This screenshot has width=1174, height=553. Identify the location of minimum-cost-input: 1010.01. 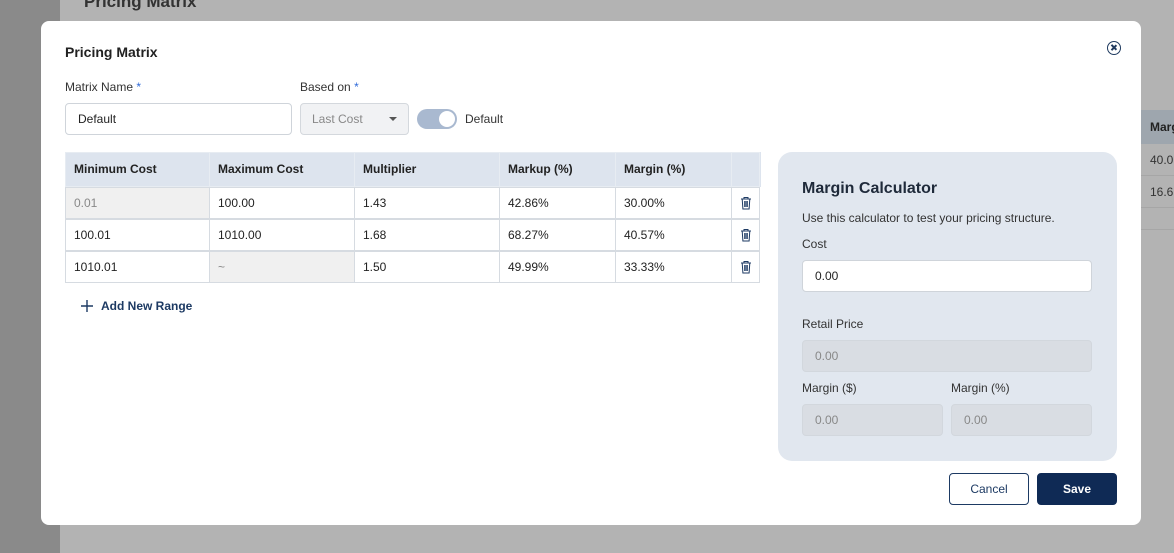
(137, 267).